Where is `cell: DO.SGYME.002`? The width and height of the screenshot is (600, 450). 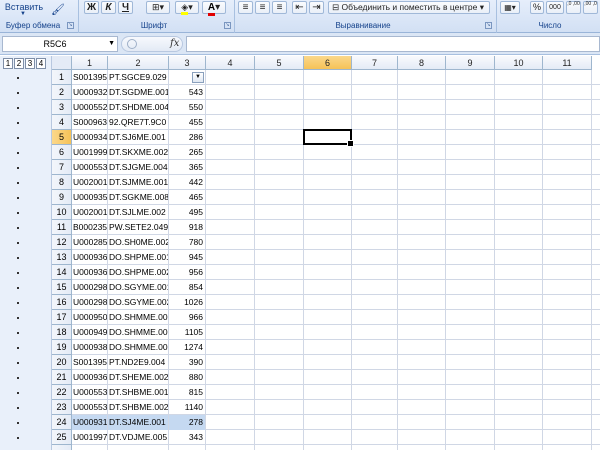
cell: DO.SGYME.002 is located at coordinates (138, 302).